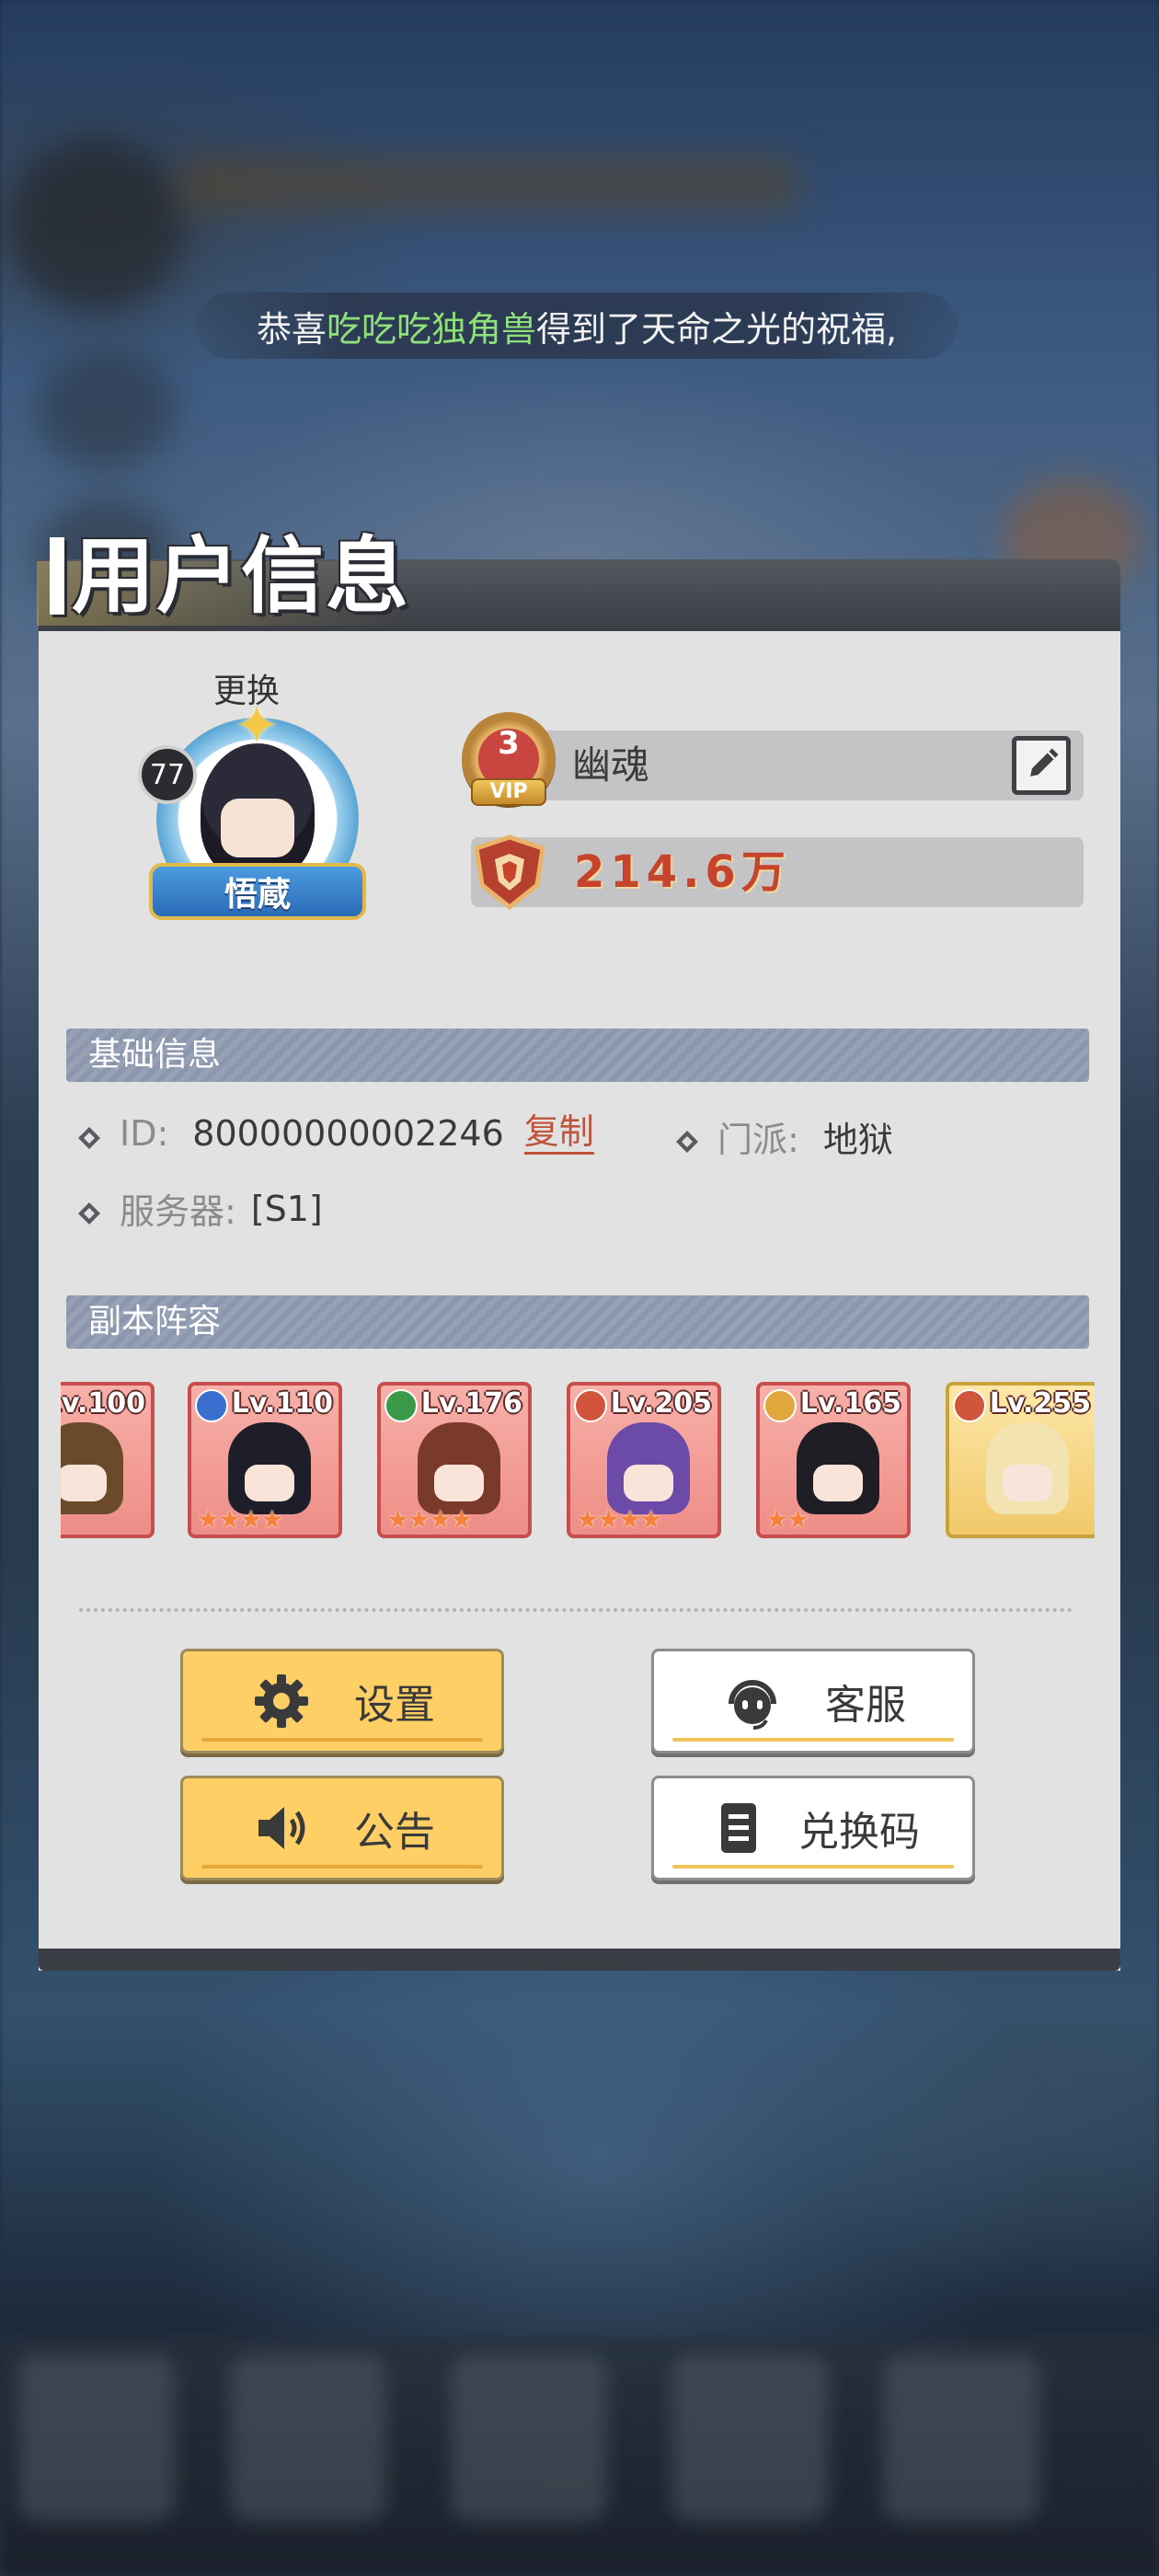 The width and height of the screenshot is (1159, 2576). I want to click on hero-card: Lv.255, so click(1020, 1460).